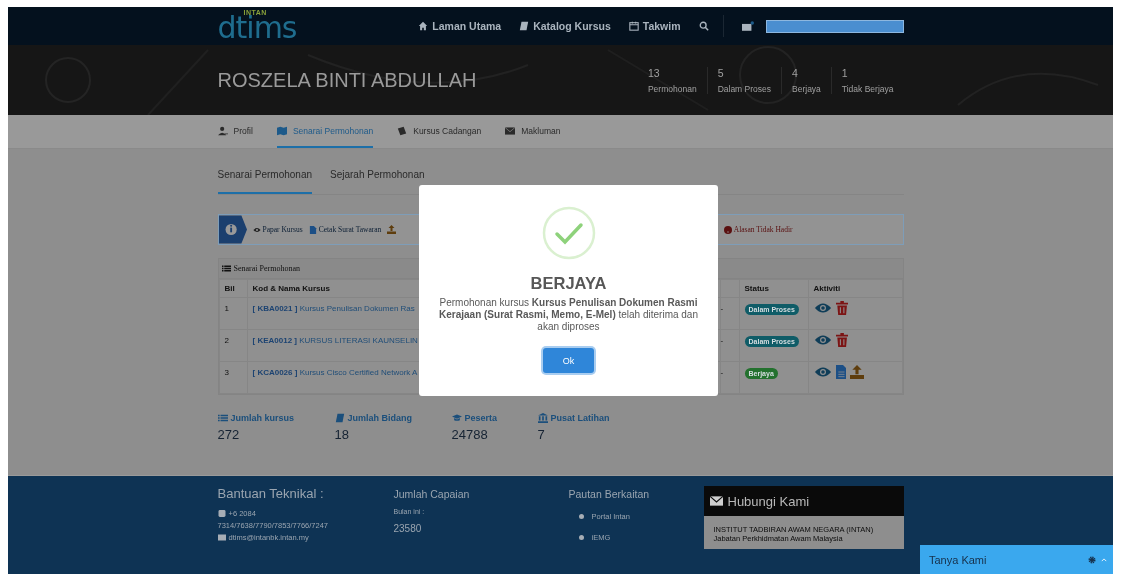 The width and height of the screenshot is (1121, 574). I want to click on column-header: Bil, so click(233, 288).